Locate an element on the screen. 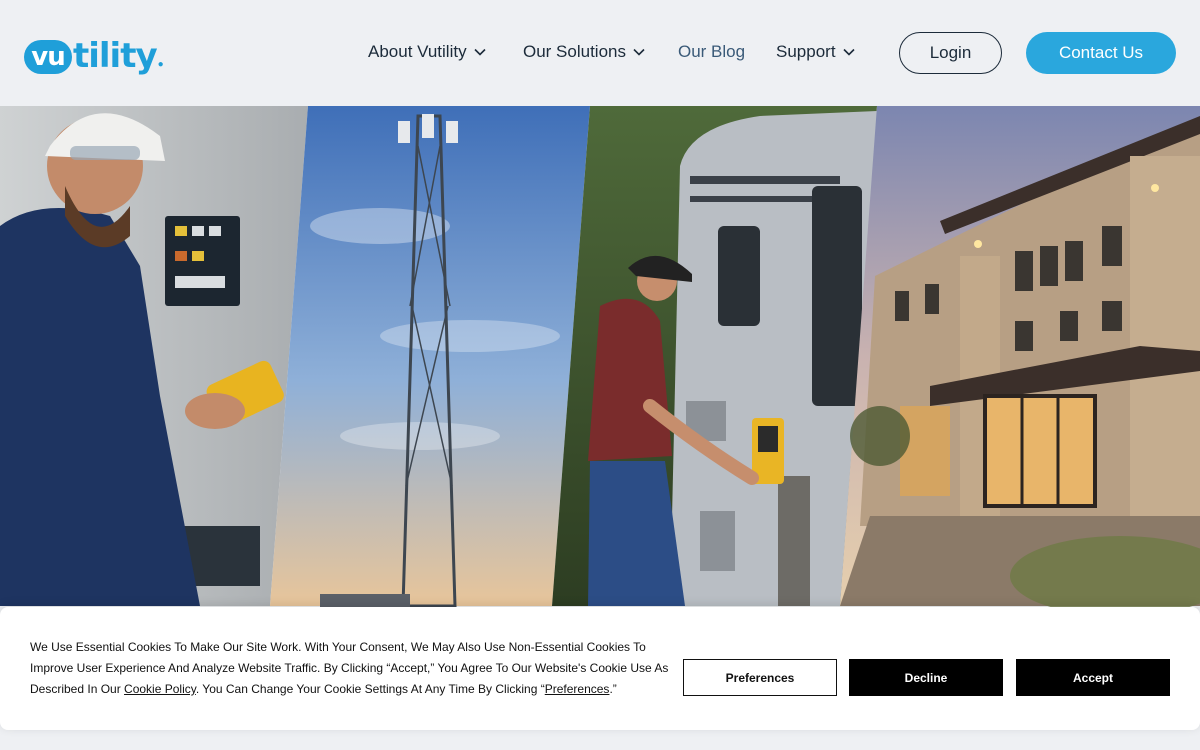  nav-blog: Our Blog is located at coordinates (711, 52).